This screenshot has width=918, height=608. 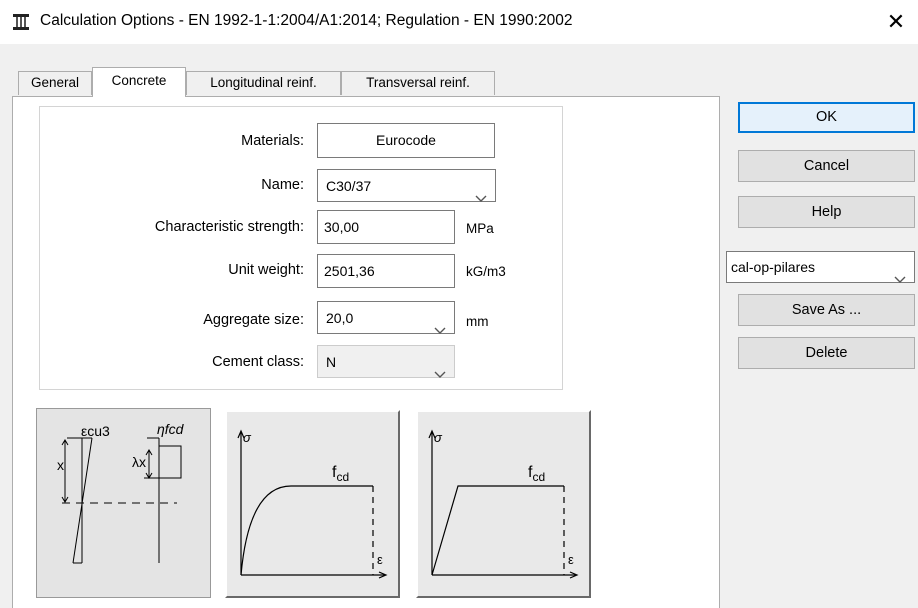 I want to click on tab-longitudinal-label: Longitudinal reinf., so click(x=263, y=82).